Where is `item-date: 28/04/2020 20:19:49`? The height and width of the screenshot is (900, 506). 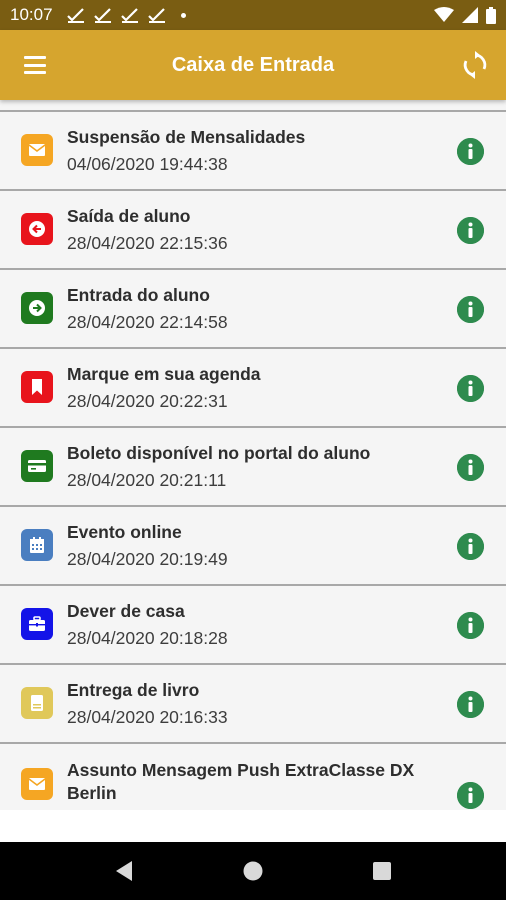
item-date: 28/04/2020 20:19:49 is located at coordinates (147, 559).